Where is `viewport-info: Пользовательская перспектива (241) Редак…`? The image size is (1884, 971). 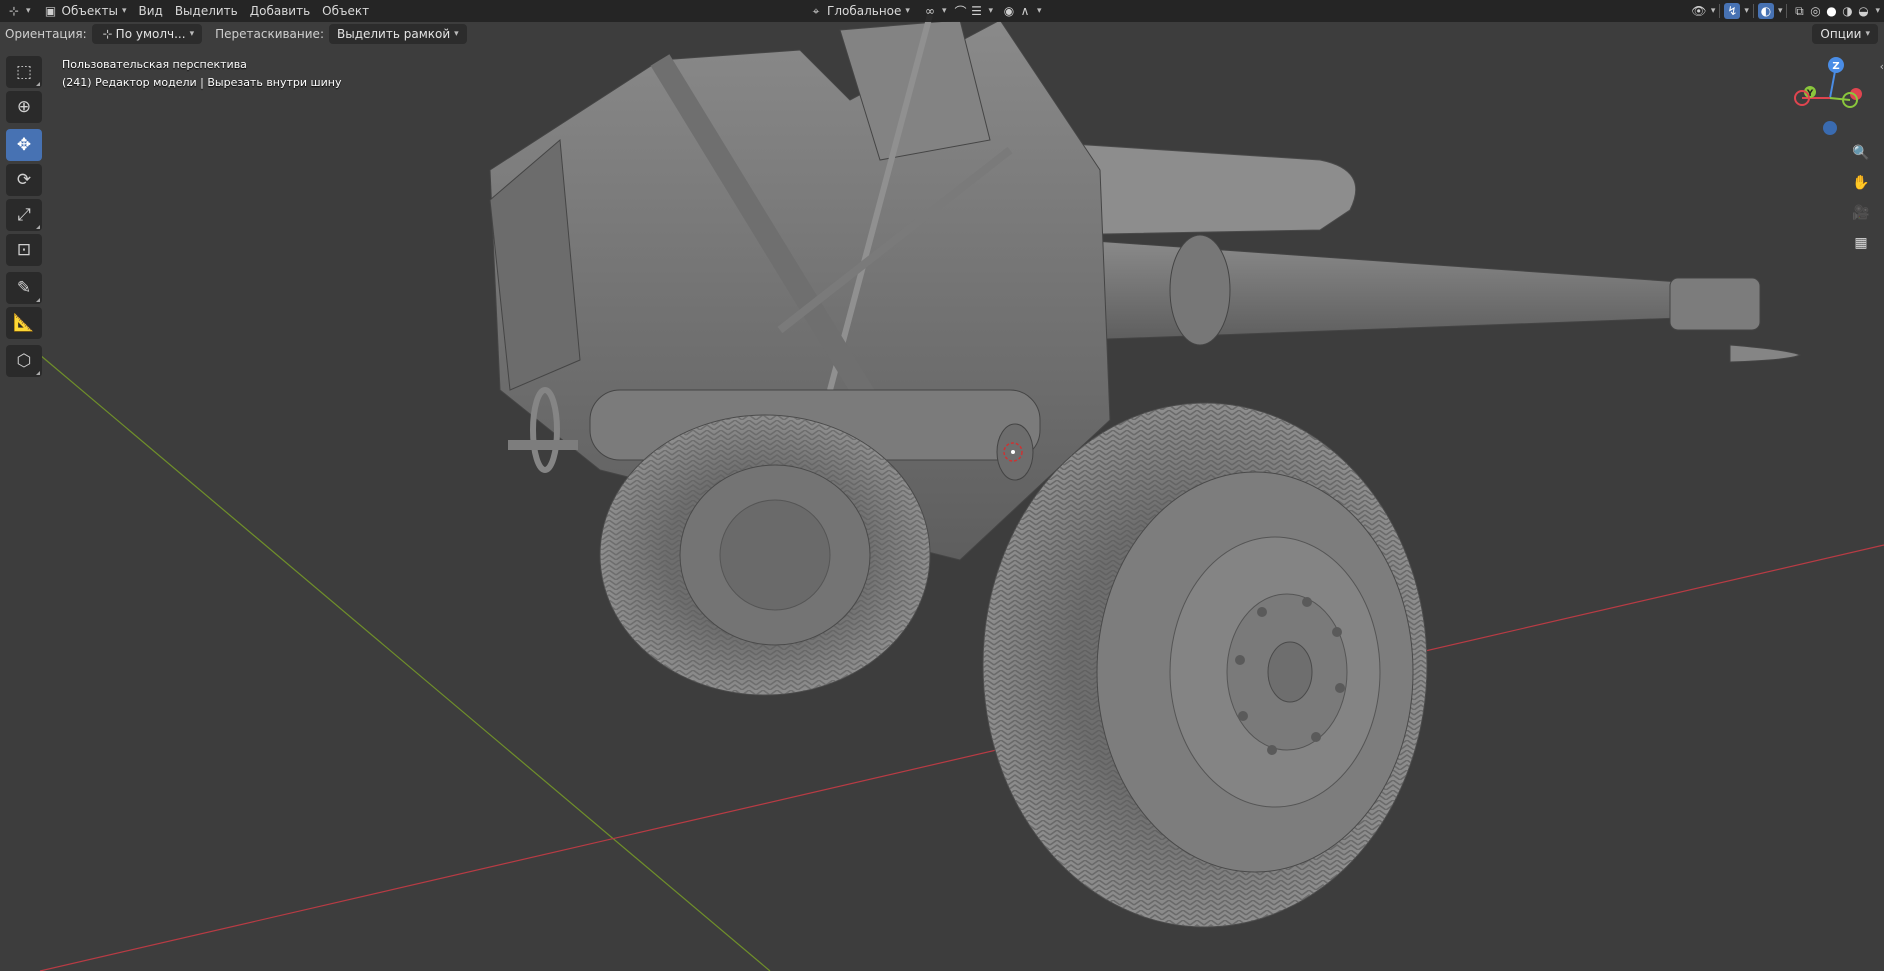 viewport-info: Пользовательская перспектива (241) Редак… is located at coordinates (201, 74).